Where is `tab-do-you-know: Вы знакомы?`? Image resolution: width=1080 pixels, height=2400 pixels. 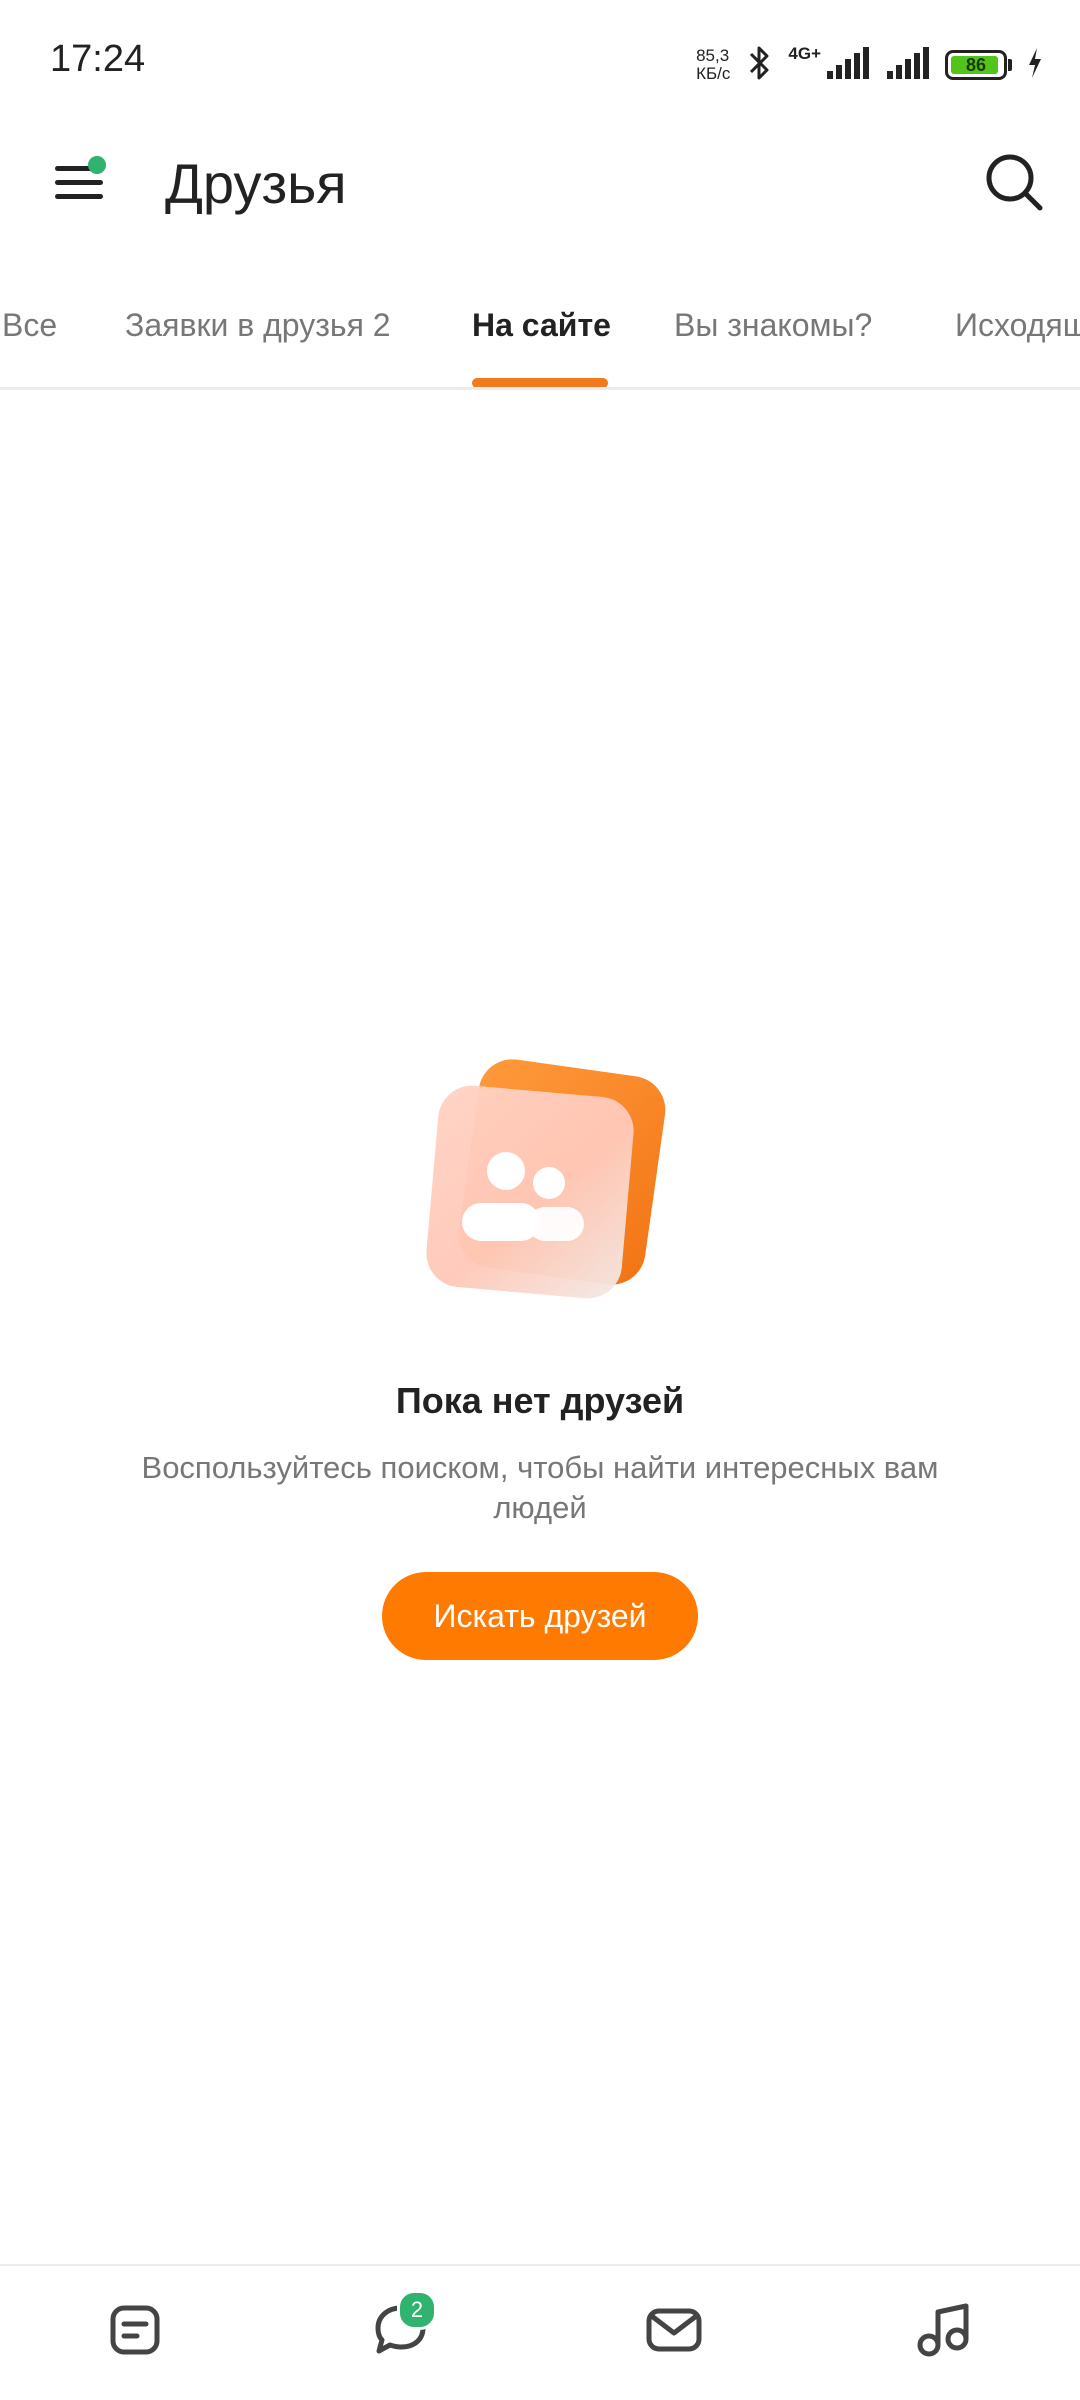 tab-do-you-know: Вы знакомы? is located at coordinates (773, 325).